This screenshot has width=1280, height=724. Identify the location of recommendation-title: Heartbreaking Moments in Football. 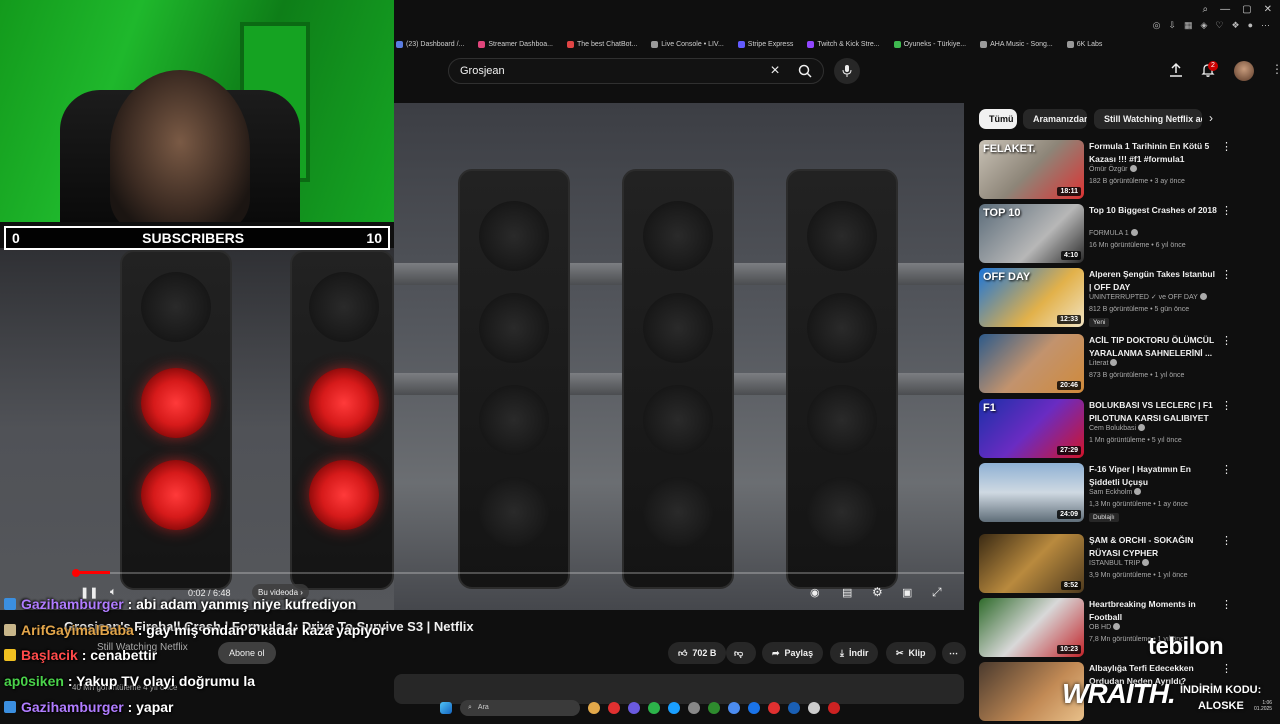
(1154, 610).